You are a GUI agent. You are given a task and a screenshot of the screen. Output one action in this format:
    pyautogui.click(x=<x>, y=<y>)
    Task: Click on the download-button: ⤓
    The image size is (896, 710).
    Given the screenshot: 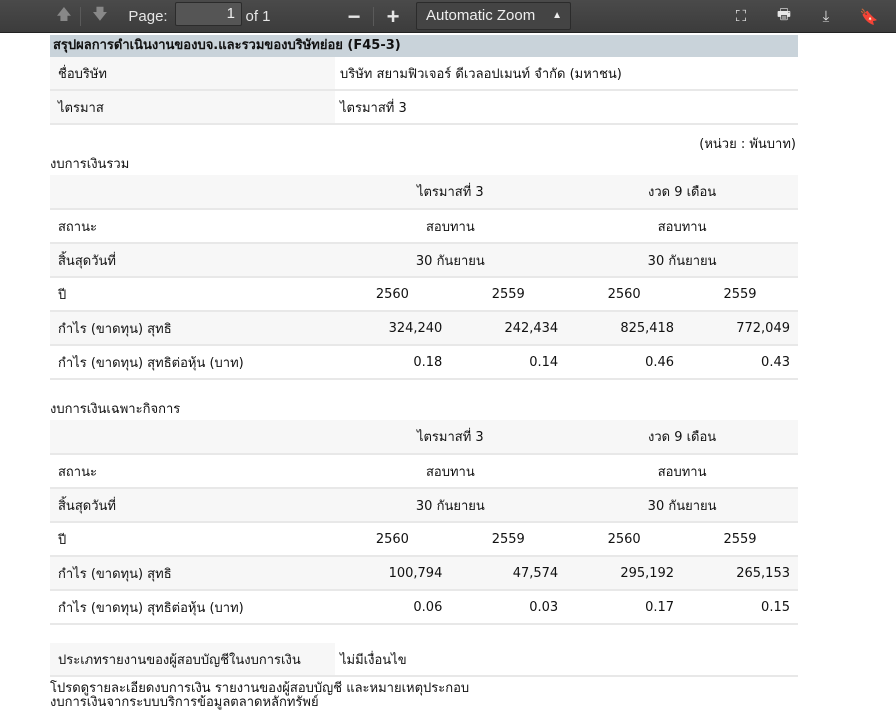 What is the action you would take?
    pyautogui.click(x=826, y=16)
    